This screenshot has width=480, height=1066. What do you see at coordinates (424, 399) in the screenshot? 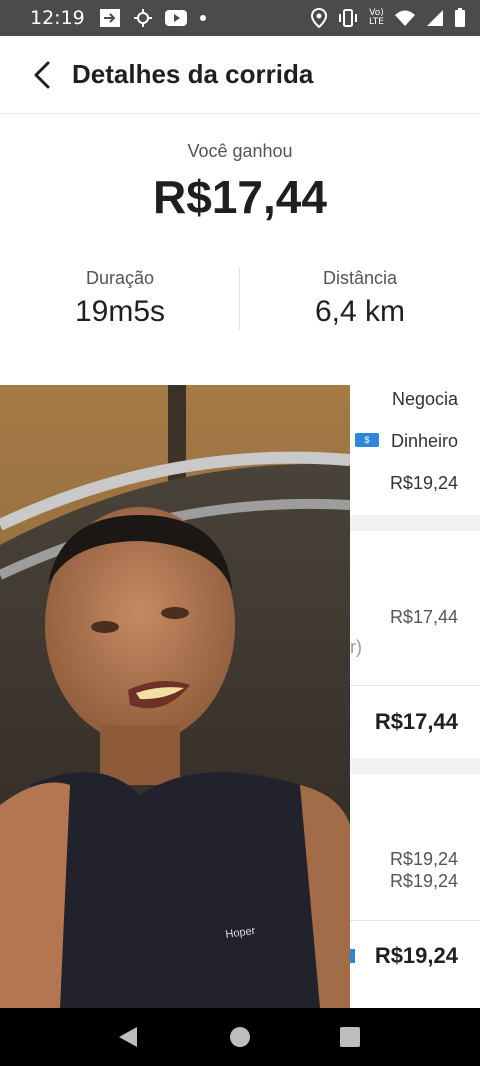
I see `negotiation-label: Negocia` at bounding box center [424, 399].